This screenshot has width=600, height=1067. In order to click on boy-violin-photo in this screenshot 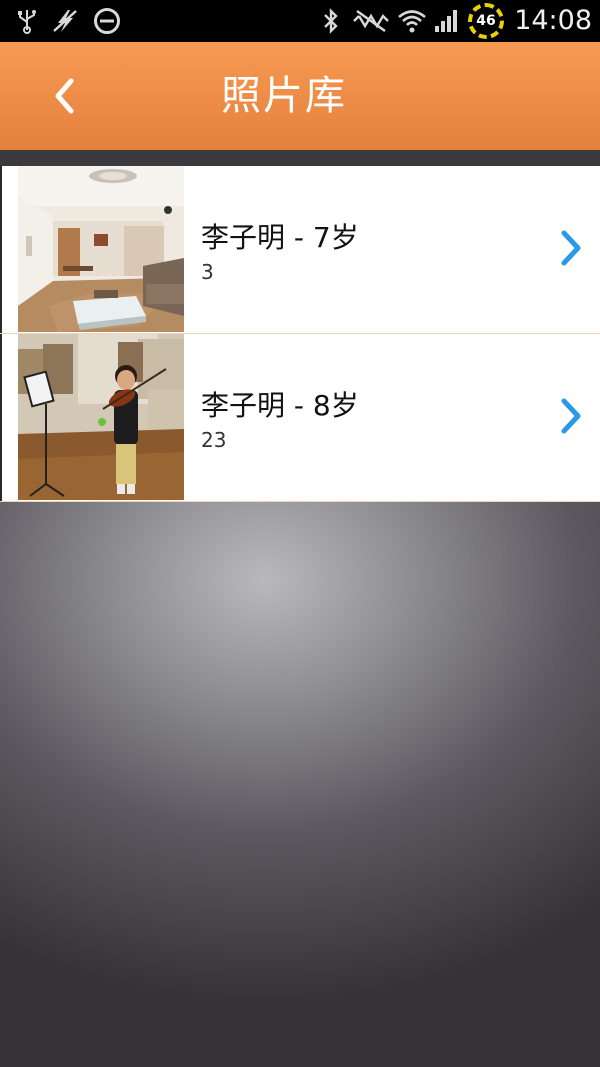, I will do `click(101, 417)`.